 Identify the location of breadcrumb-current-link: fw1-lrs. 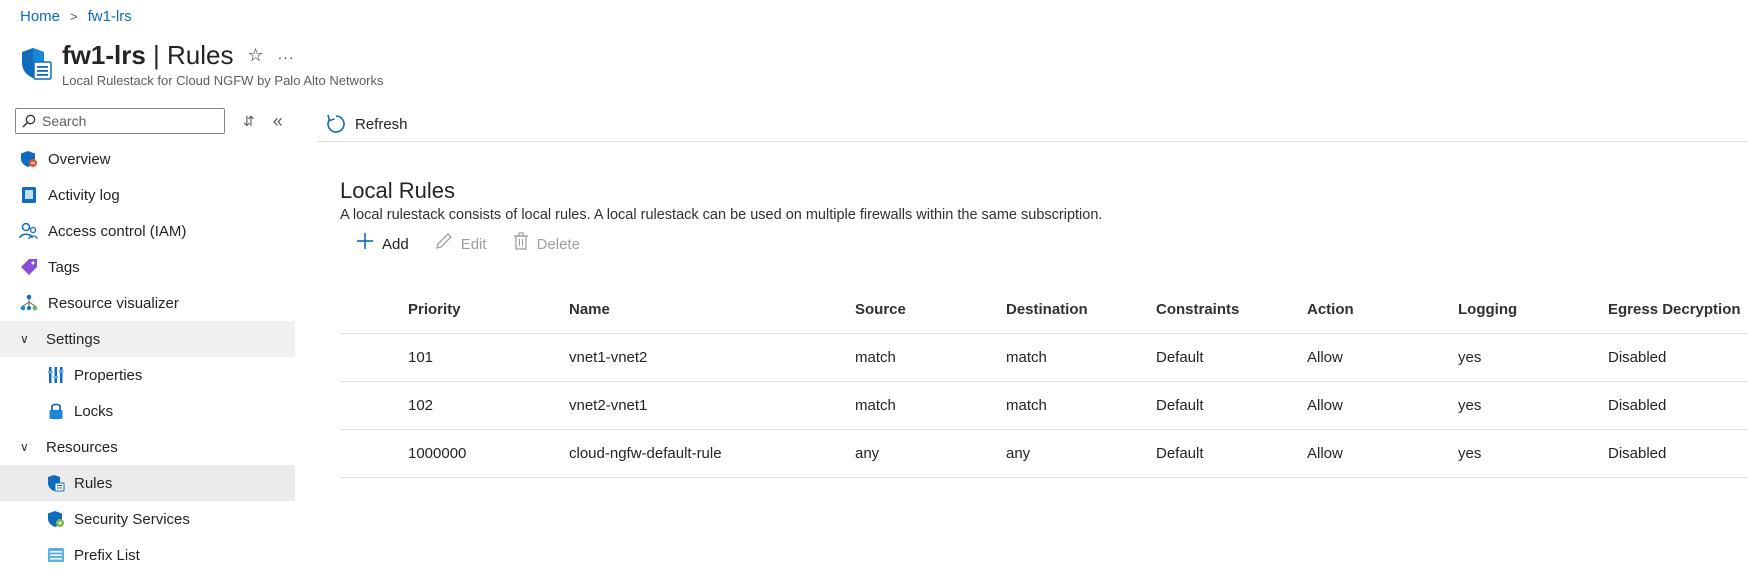
(110, 16).